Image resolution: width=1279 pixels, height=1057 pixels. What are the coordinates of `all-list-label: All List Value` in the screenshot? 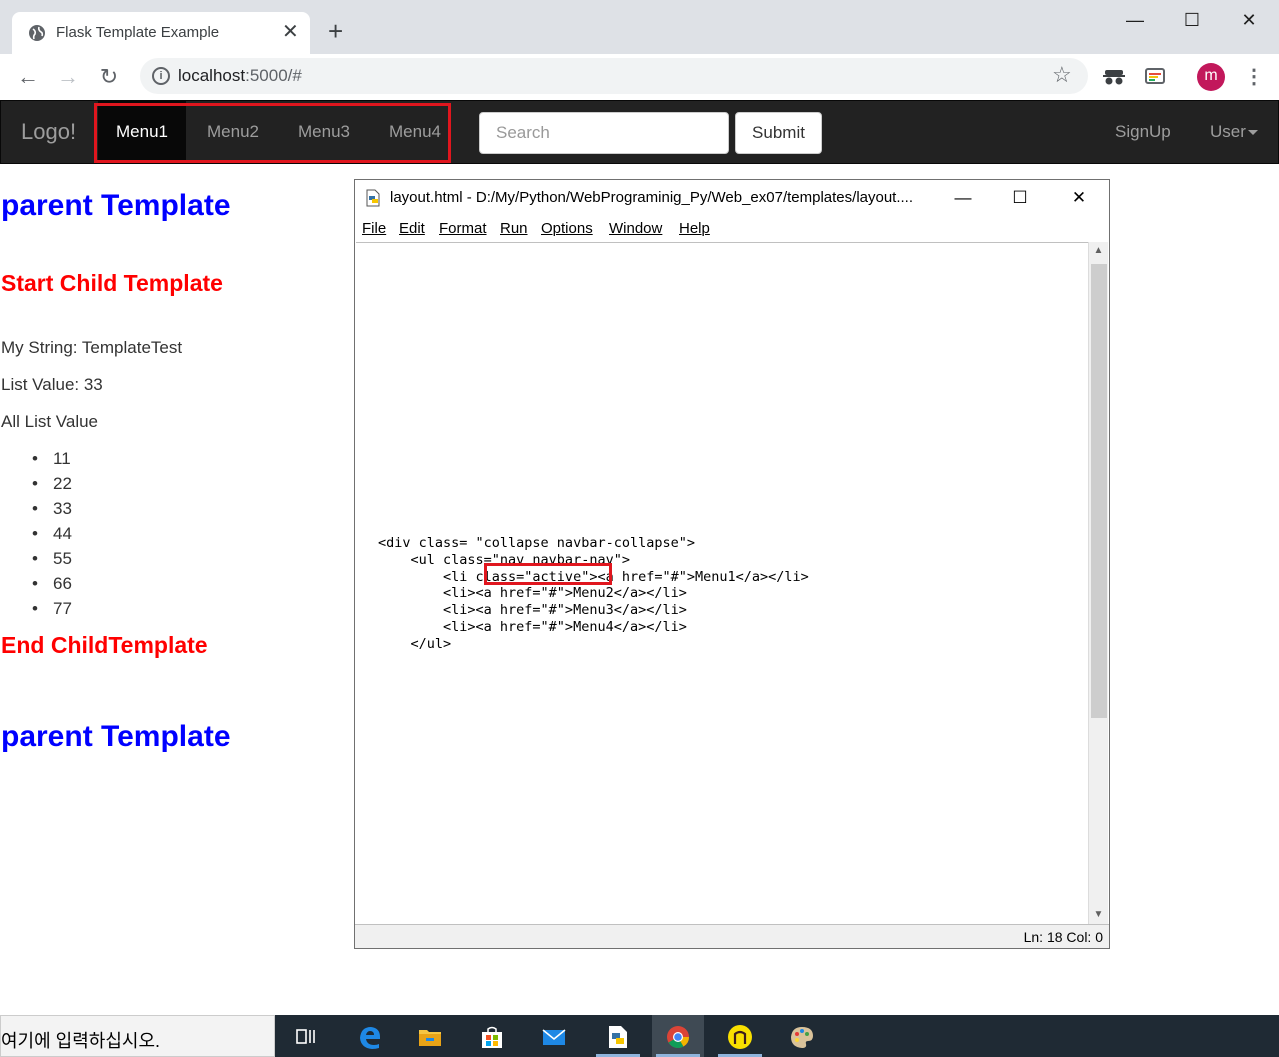 It's located at (50, 421).